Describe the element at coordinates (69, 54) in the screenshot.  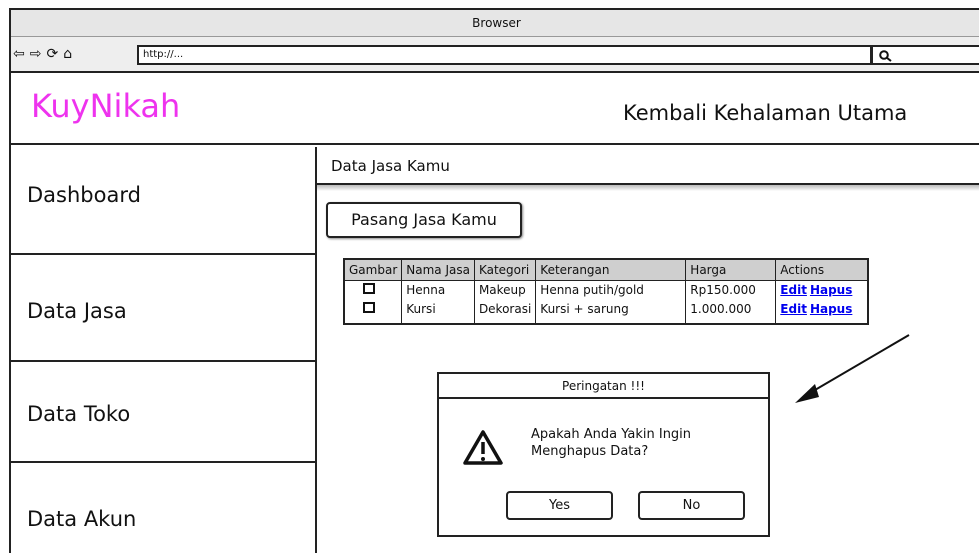
I see `home-icon: ⌂` at that location.